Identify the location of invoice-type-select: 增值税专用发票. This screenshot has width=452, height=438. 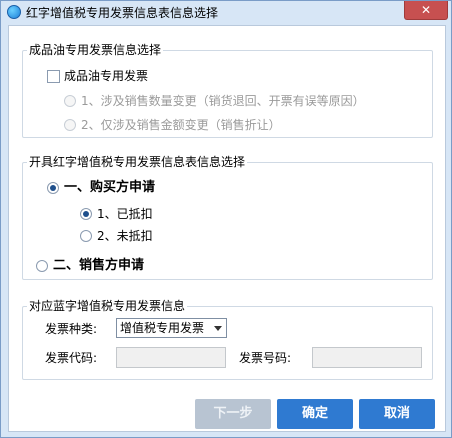
(171, 328).